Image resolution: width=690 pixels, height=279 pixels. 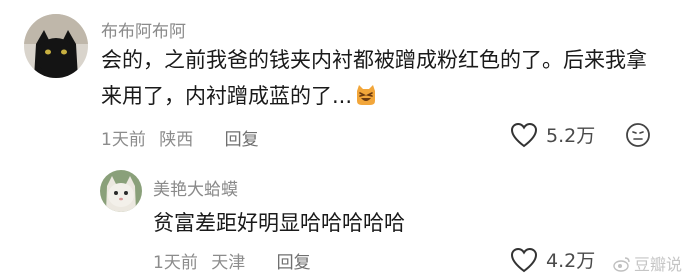 I want to click on watermark: 豆瓣说, so click(x=647, y=263).